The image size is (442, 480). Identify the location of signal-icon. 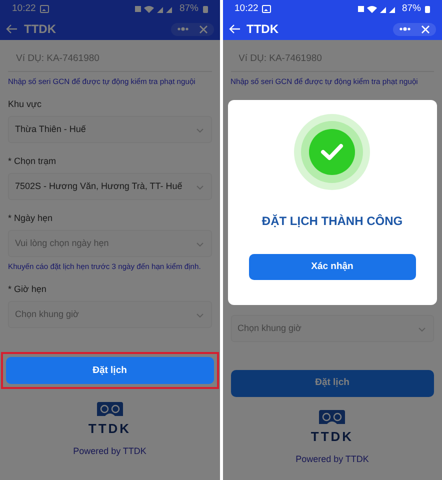
(378, 9).